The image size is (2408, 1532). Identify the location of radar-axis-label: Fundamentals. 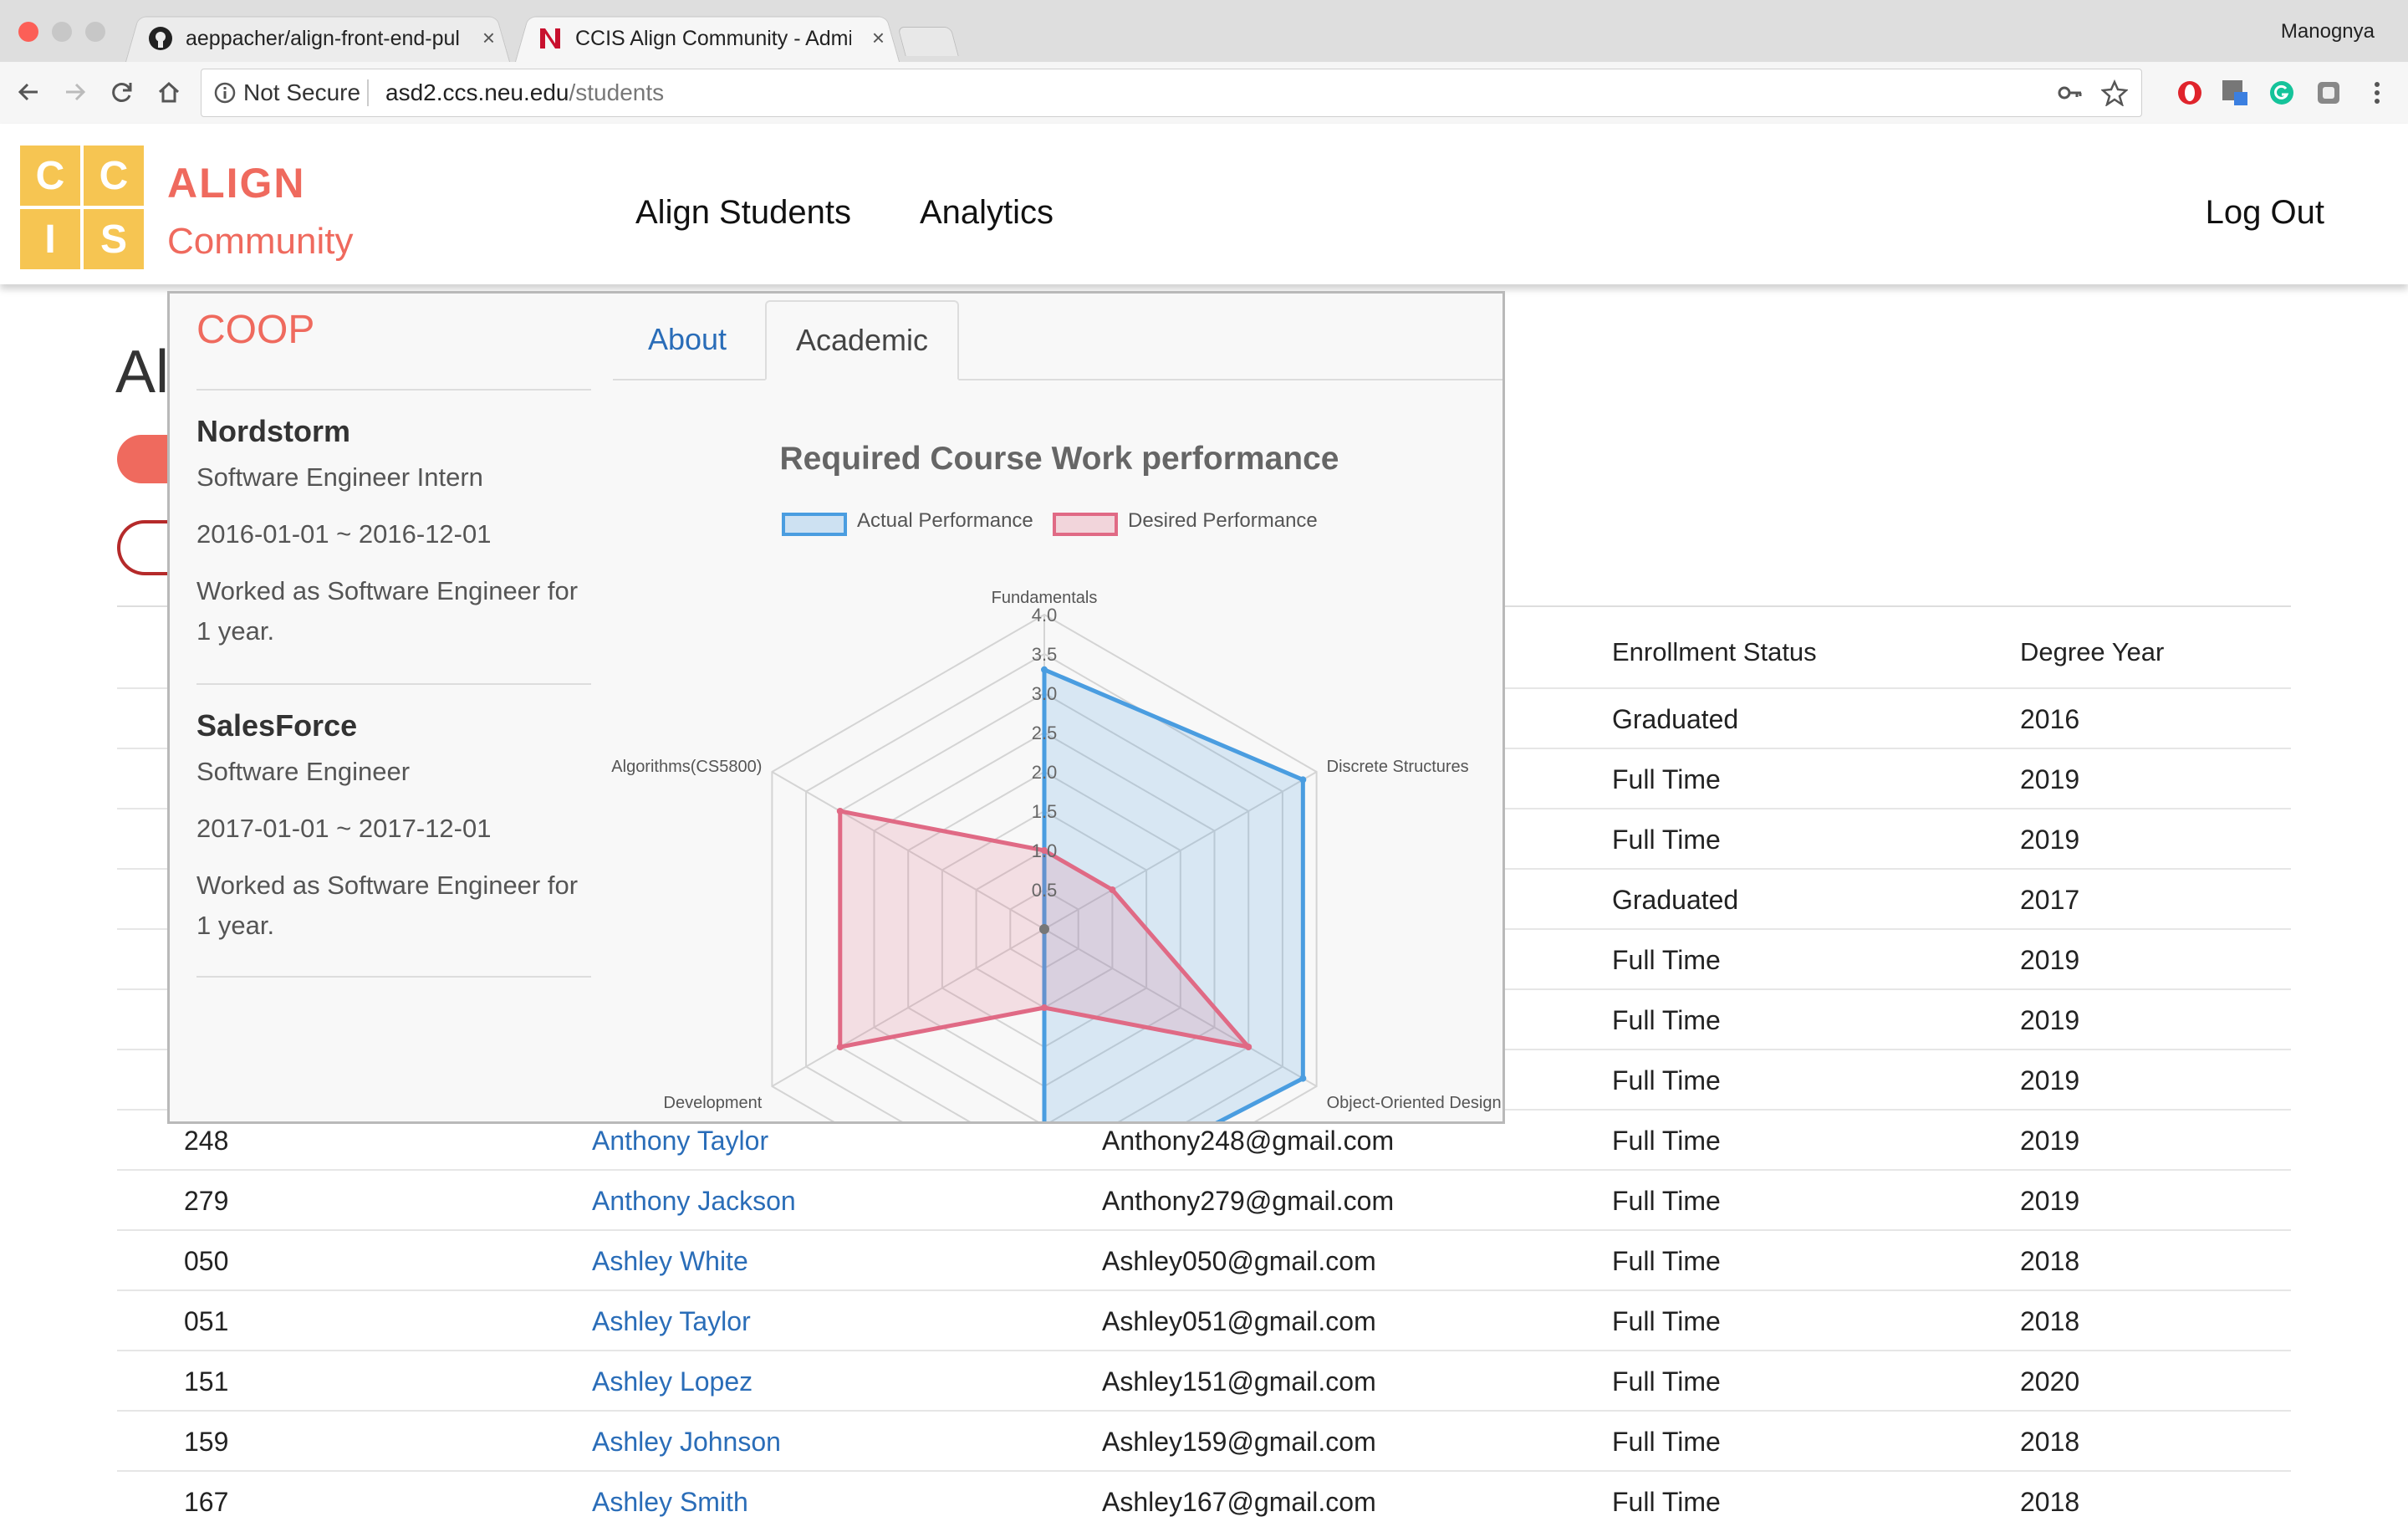
(1045, 598).